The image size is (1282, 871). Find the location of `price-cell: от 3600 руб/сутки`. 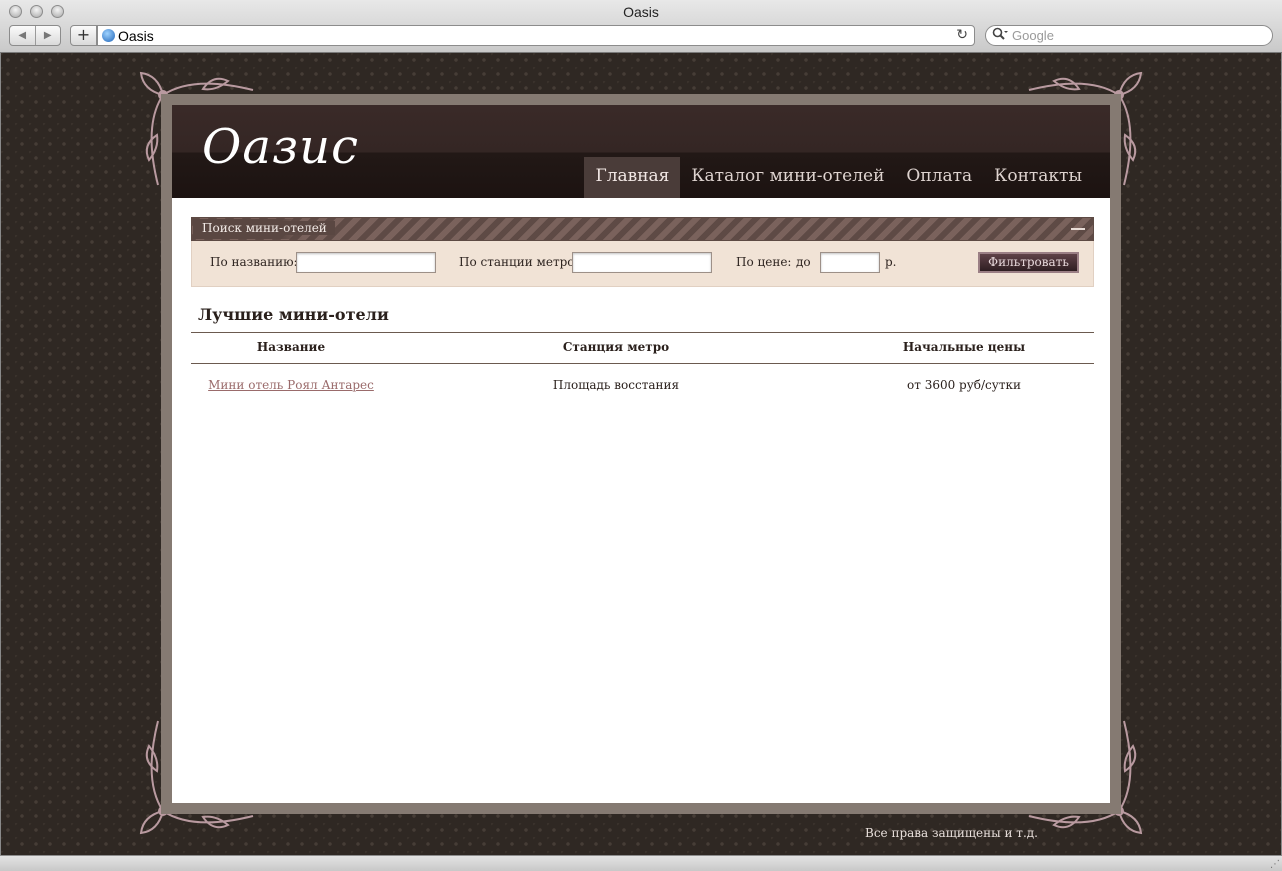

price-cell: от 3600 руб/сутки is located at coordinates (964, 385).